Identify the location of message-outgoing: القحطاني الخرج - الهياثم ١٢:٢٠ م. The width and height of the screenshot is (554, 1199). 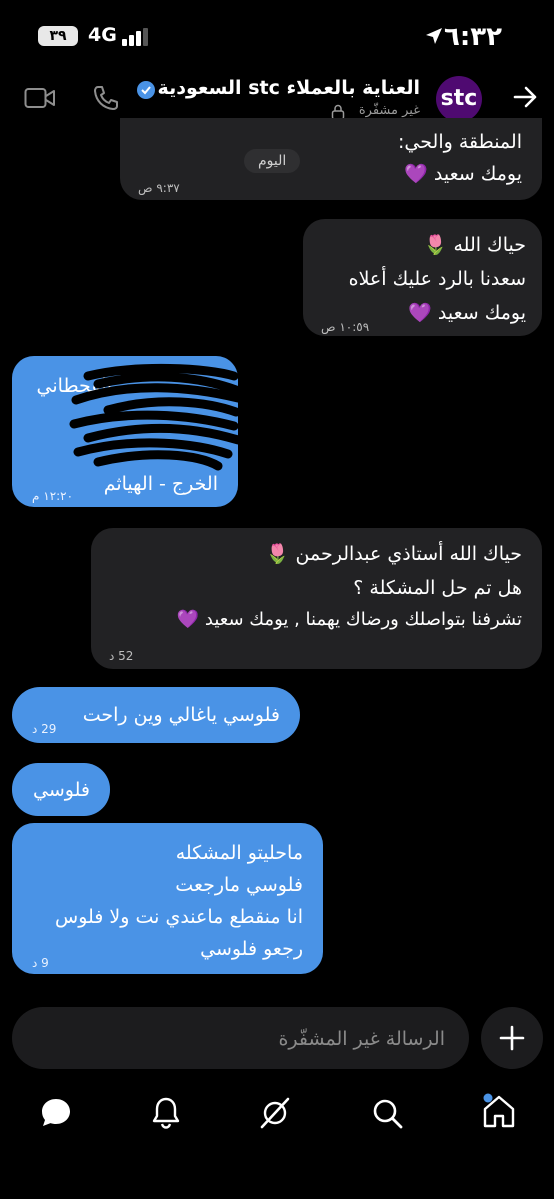
(125, 431).